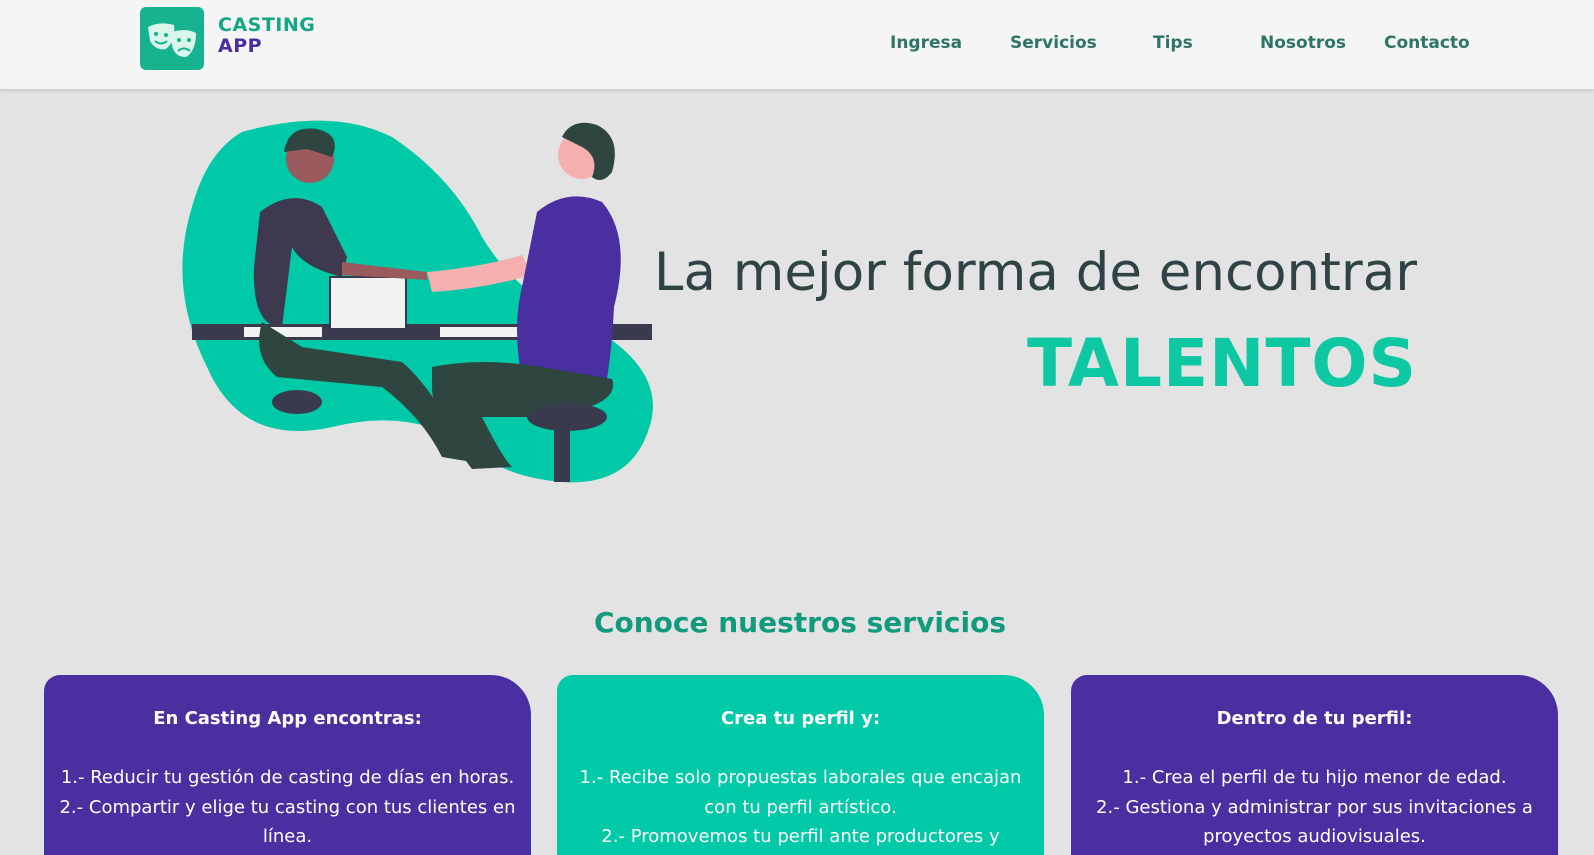  Describe the element at coordinates (1303, 43) in the screenshot. I see `nav-link-nosotros: Nosotros` at that location.